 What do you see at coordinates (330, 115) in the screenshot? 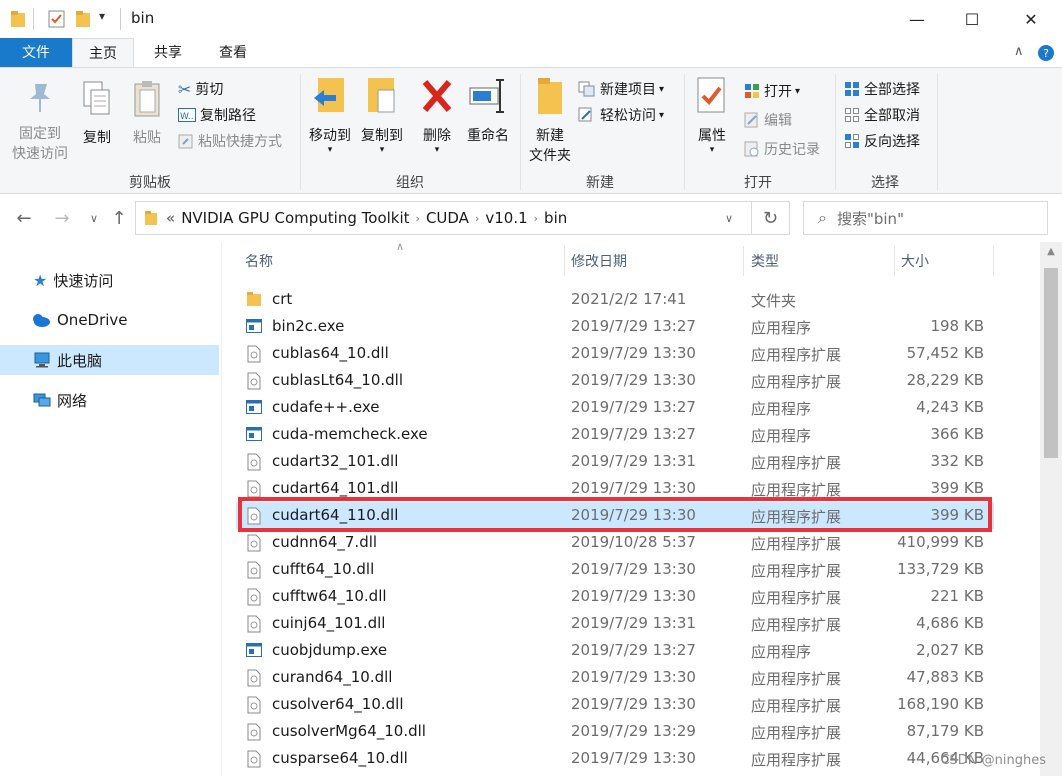
I see `move-to-button: 移动到 ▾` at bounding box center [330, 115].